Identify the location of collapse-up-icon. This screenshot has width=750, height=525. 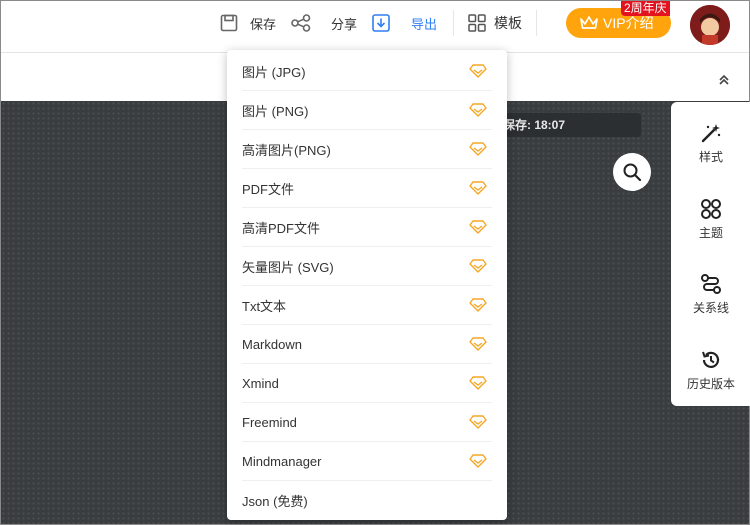
(724, 80).